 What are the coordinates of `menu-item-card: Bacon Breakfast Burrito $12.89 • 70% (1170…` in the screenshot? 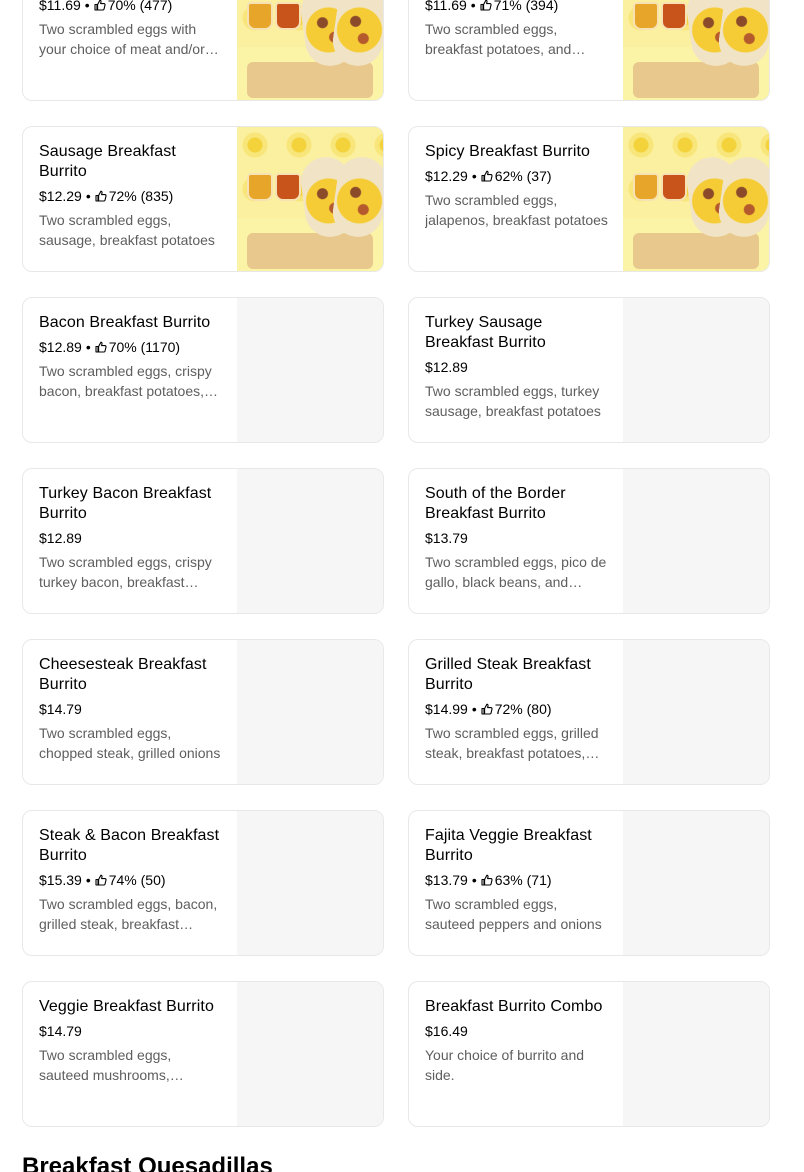 It's located at (203, 370).